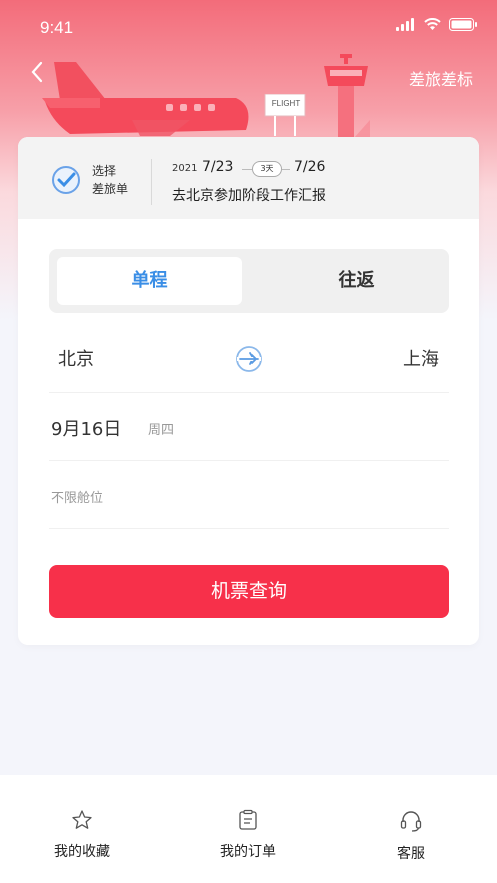 The image size is (497, 883). What do you see at coordinates (249, 427) in the screenshot?
I see `date-row: 9月16日 周四` at bounding box center [249, 427].